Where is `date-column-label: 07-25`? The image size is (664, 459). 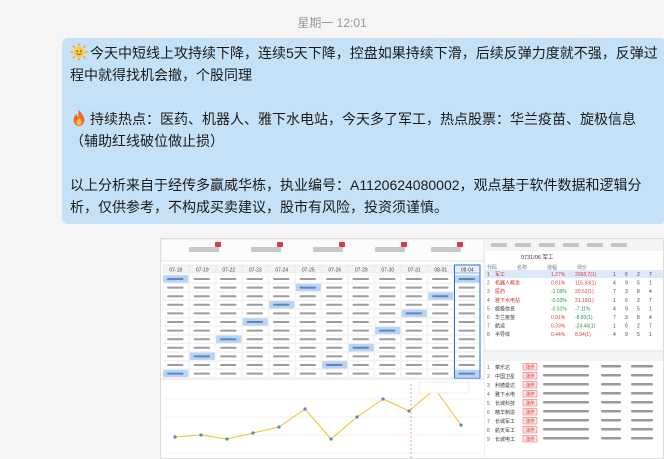
date-column-label: 07-25 is located at coordinates (308, 271).